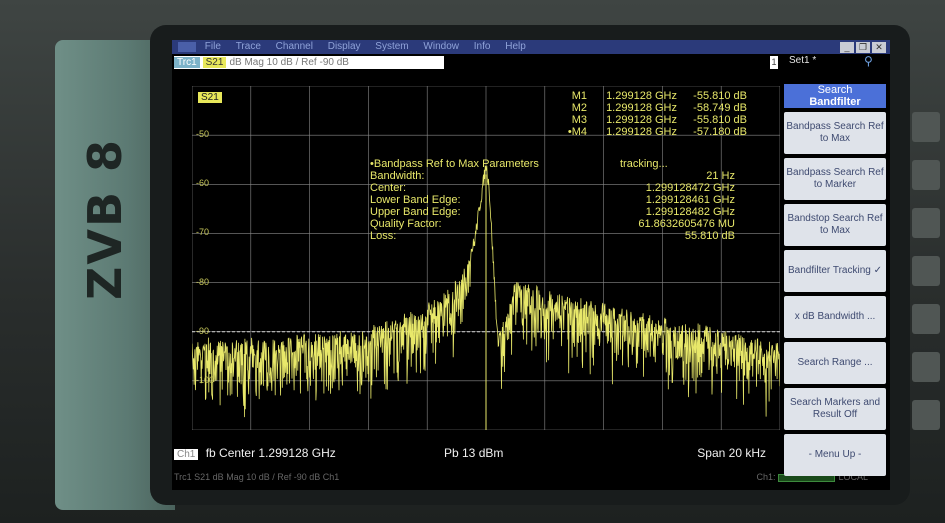 The height and width of the screenshot is (523, 945). Describe the element at coordinates (515, 47) in the screenshot. I see `menu-help: Help` at that location.